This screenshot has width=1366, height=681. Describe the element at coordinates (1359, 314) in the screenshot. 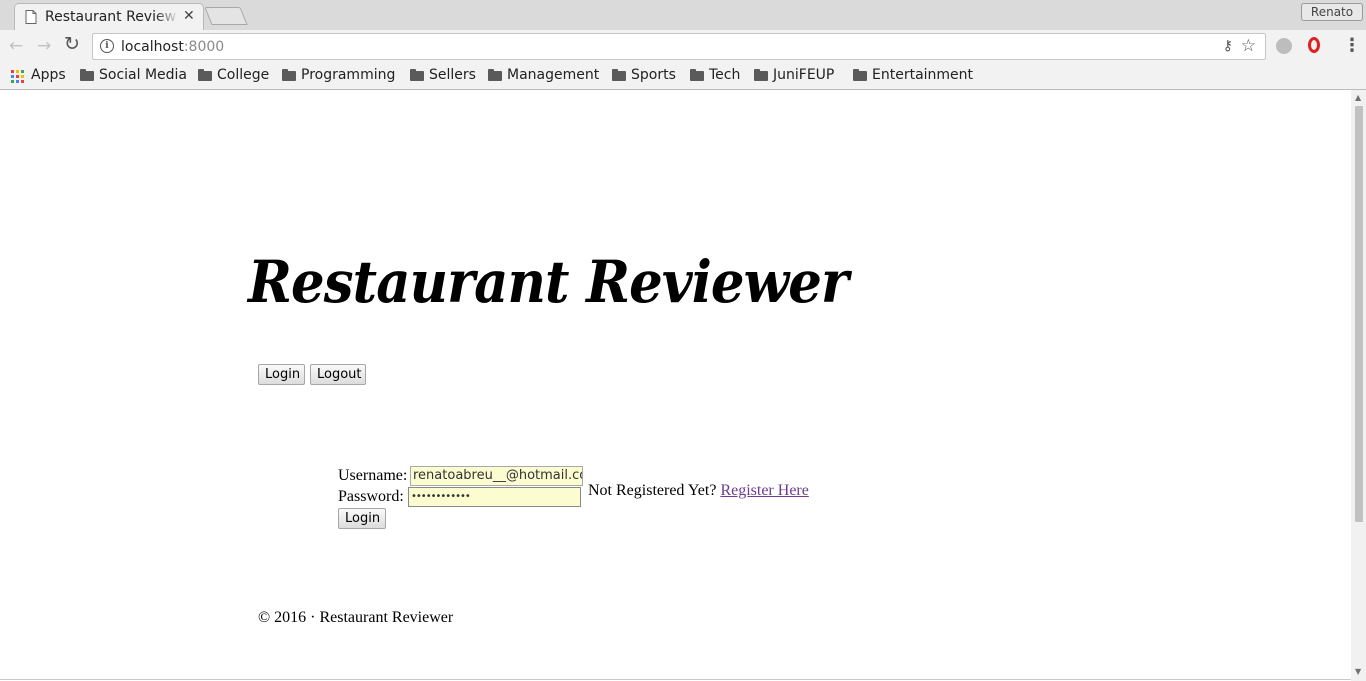

I see `scrollbar-thumb` at that location.